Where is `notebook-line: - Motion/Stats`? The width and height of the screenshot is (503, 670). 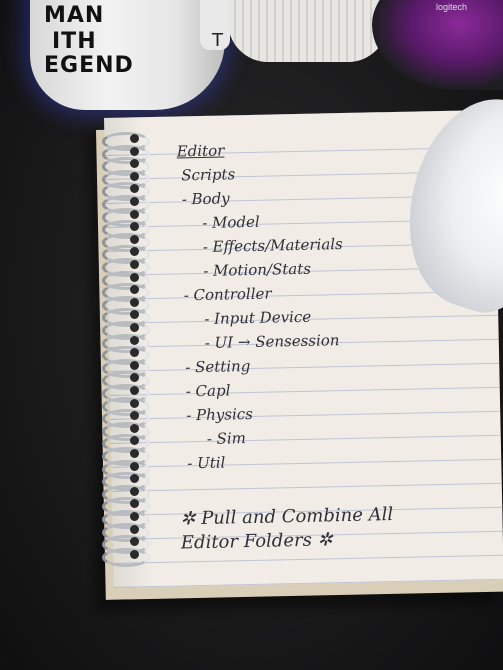 notebook-line: - Motion/Stats is located at coordinates (257, 269).